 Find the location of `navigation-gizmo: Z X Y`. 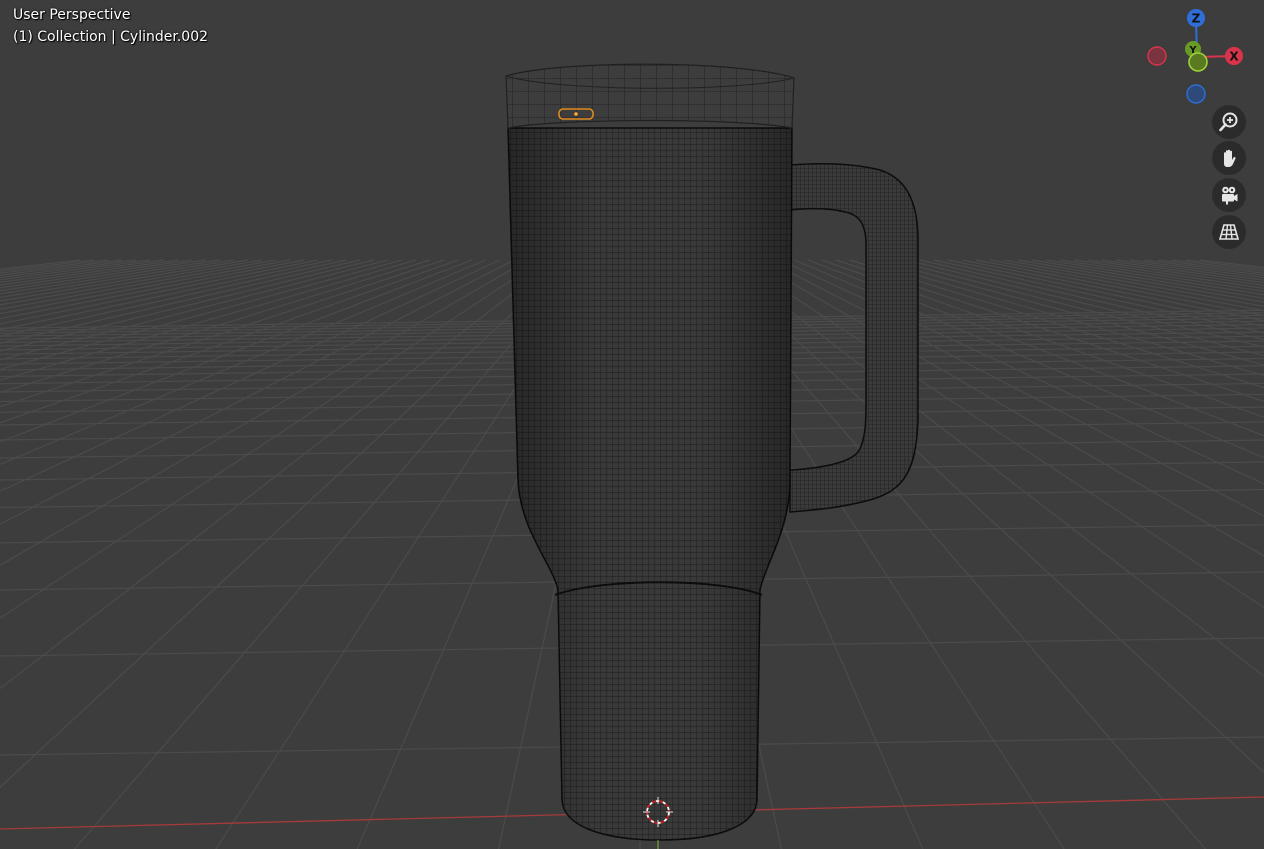

navigation-gizmo: Z X Y is located at coordinates (1195, 56).